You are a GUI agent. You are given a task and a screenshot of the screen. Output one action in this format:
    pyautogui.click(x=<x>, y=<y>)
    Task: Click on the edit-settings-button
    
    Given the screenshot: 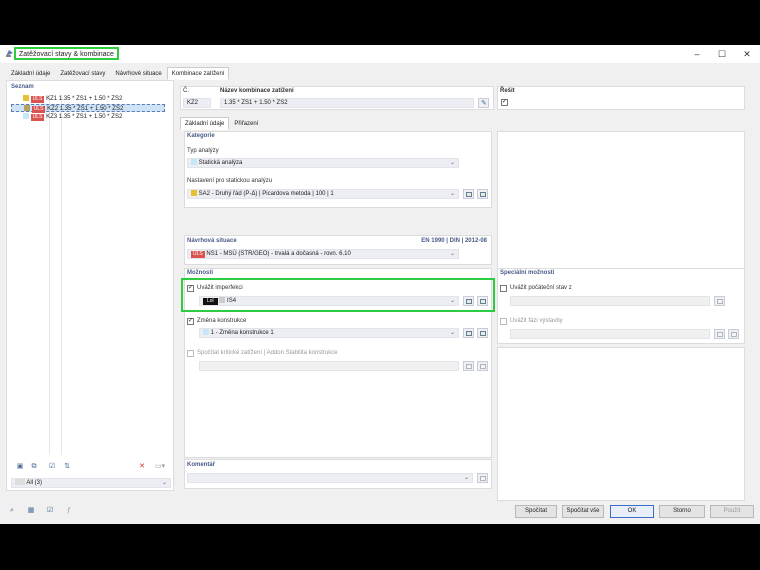 What is the action you would take?
    pyautogui.click(x=482, y=194)
    